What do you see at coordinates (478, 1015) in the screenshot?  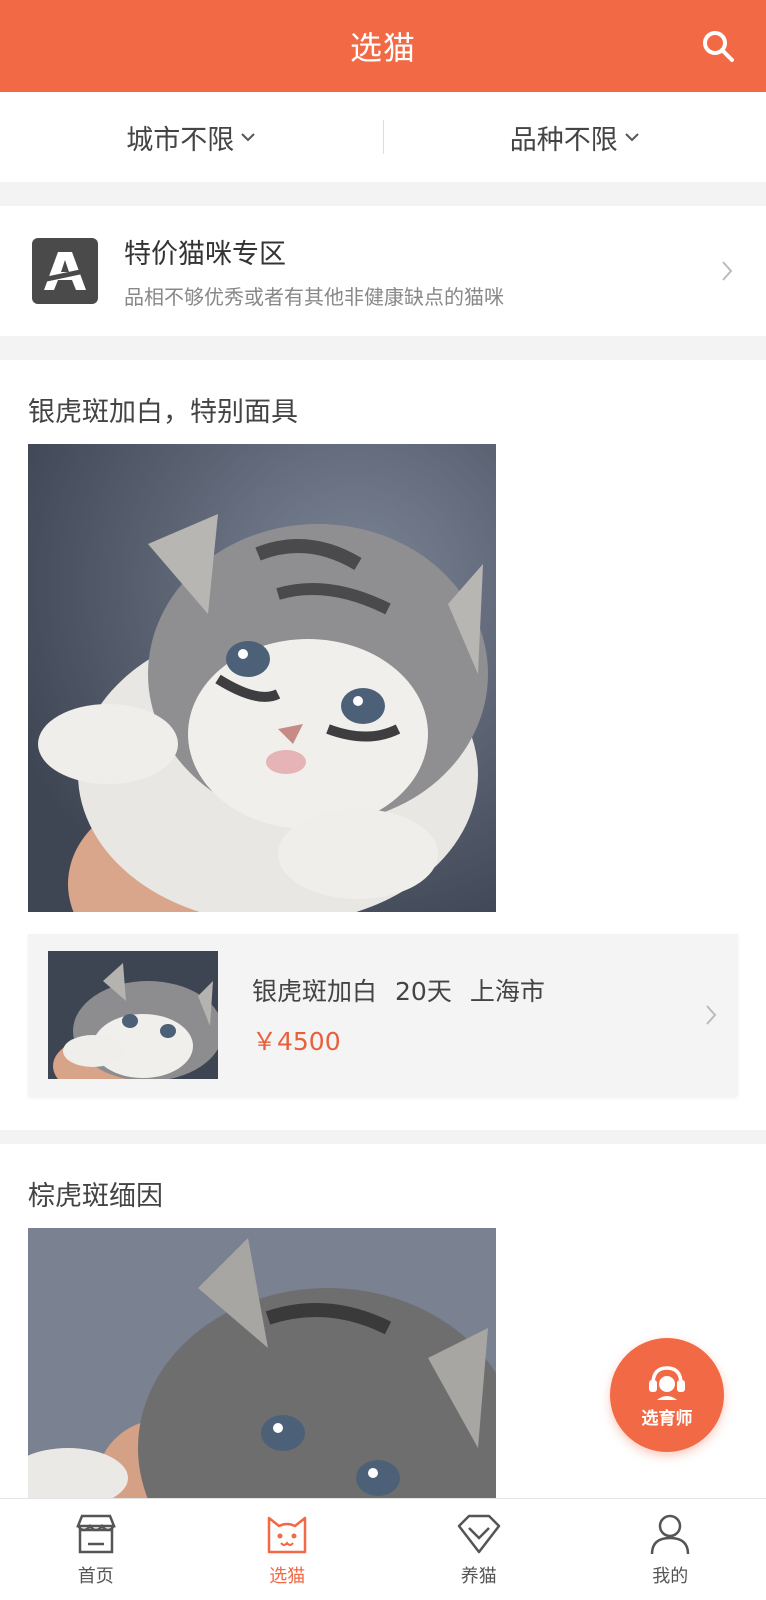 I see `listing-detail-text: 银虎斑加白 20天 上海市 ￥4500` at bounding box center [478, 1015].